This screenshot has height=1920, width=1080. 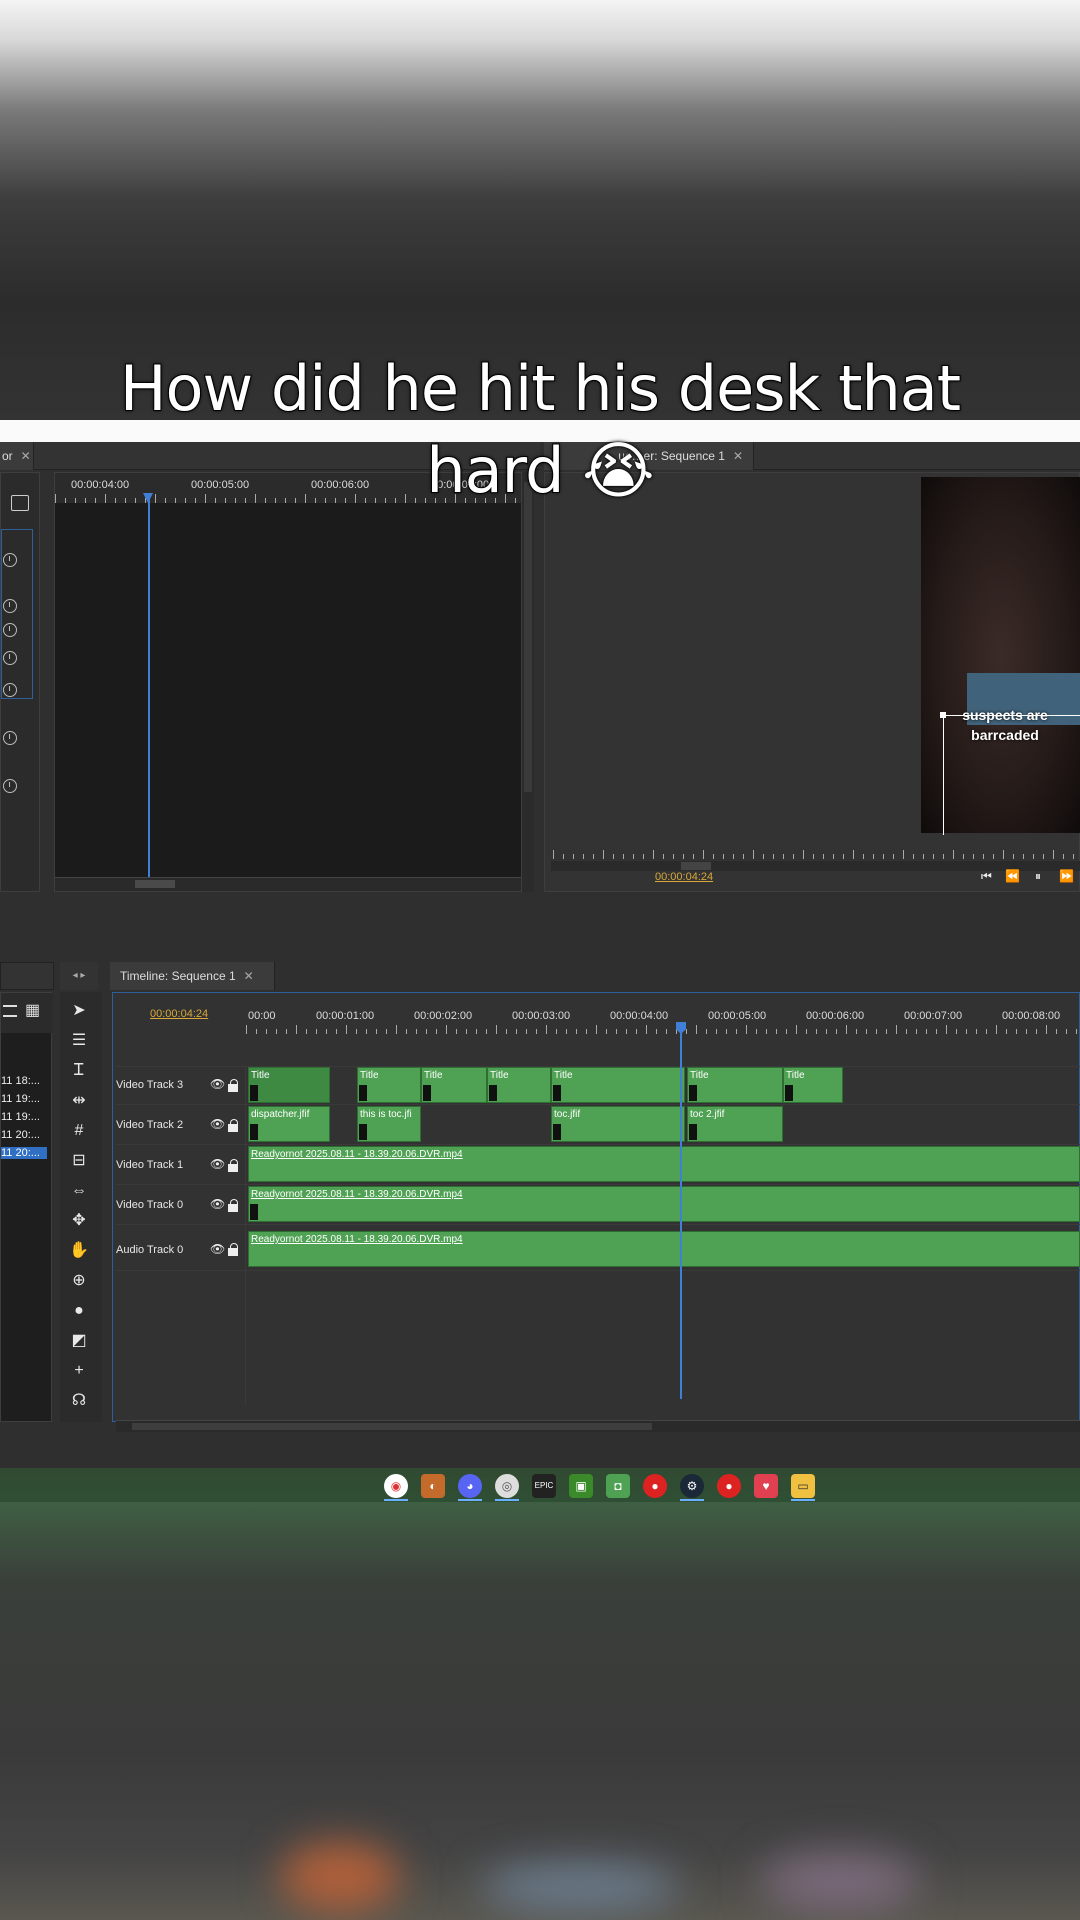 I want to click on discord-icon: ◕, so click(x=470, y=1486).